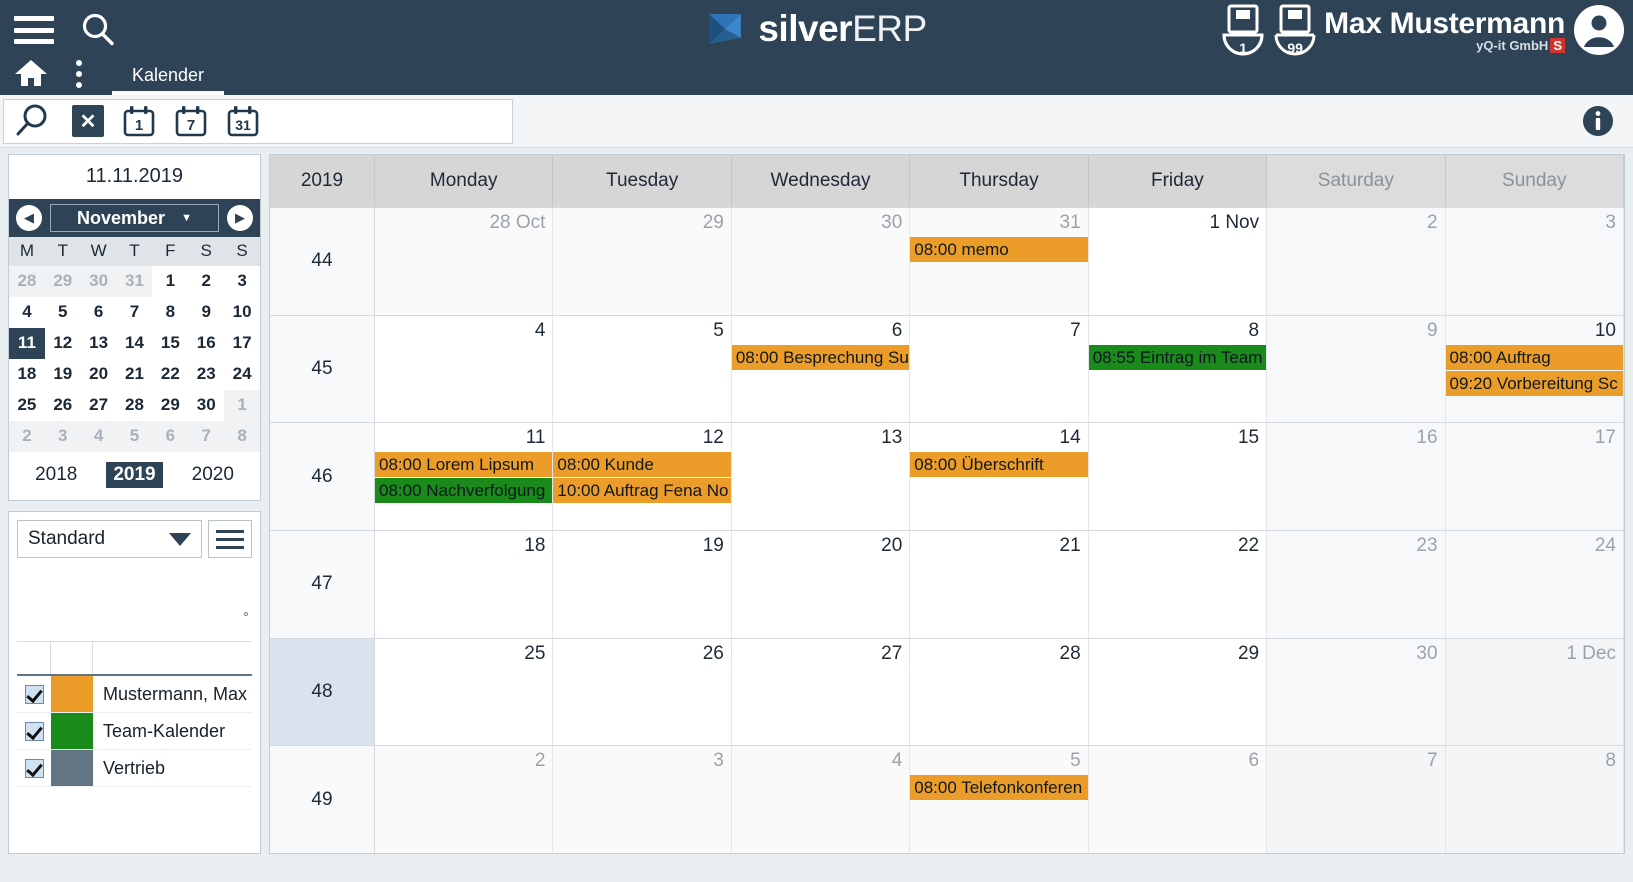 This screenshot has height=882, width=1633. Describe the element at coordinates (1534, 477) in the screenshot. I see `calendar-day-cell: 17` at that location.